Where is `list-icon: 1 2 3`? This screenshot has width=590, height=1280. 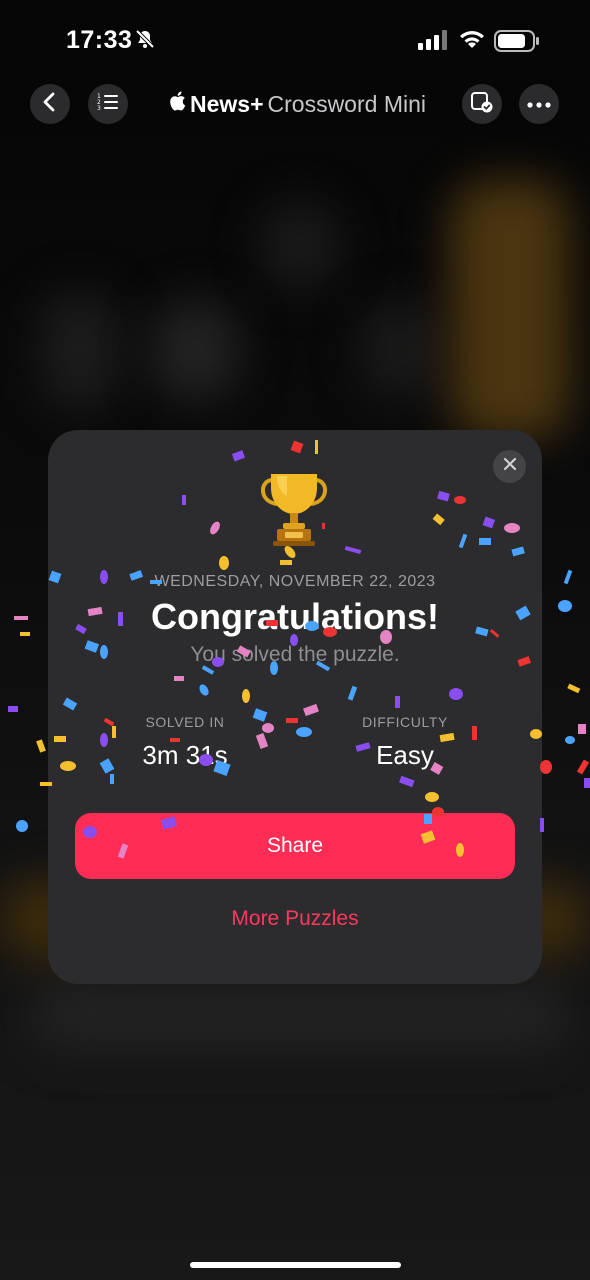 list-icon: 1 2 3 is located at coordinates (108, 104).